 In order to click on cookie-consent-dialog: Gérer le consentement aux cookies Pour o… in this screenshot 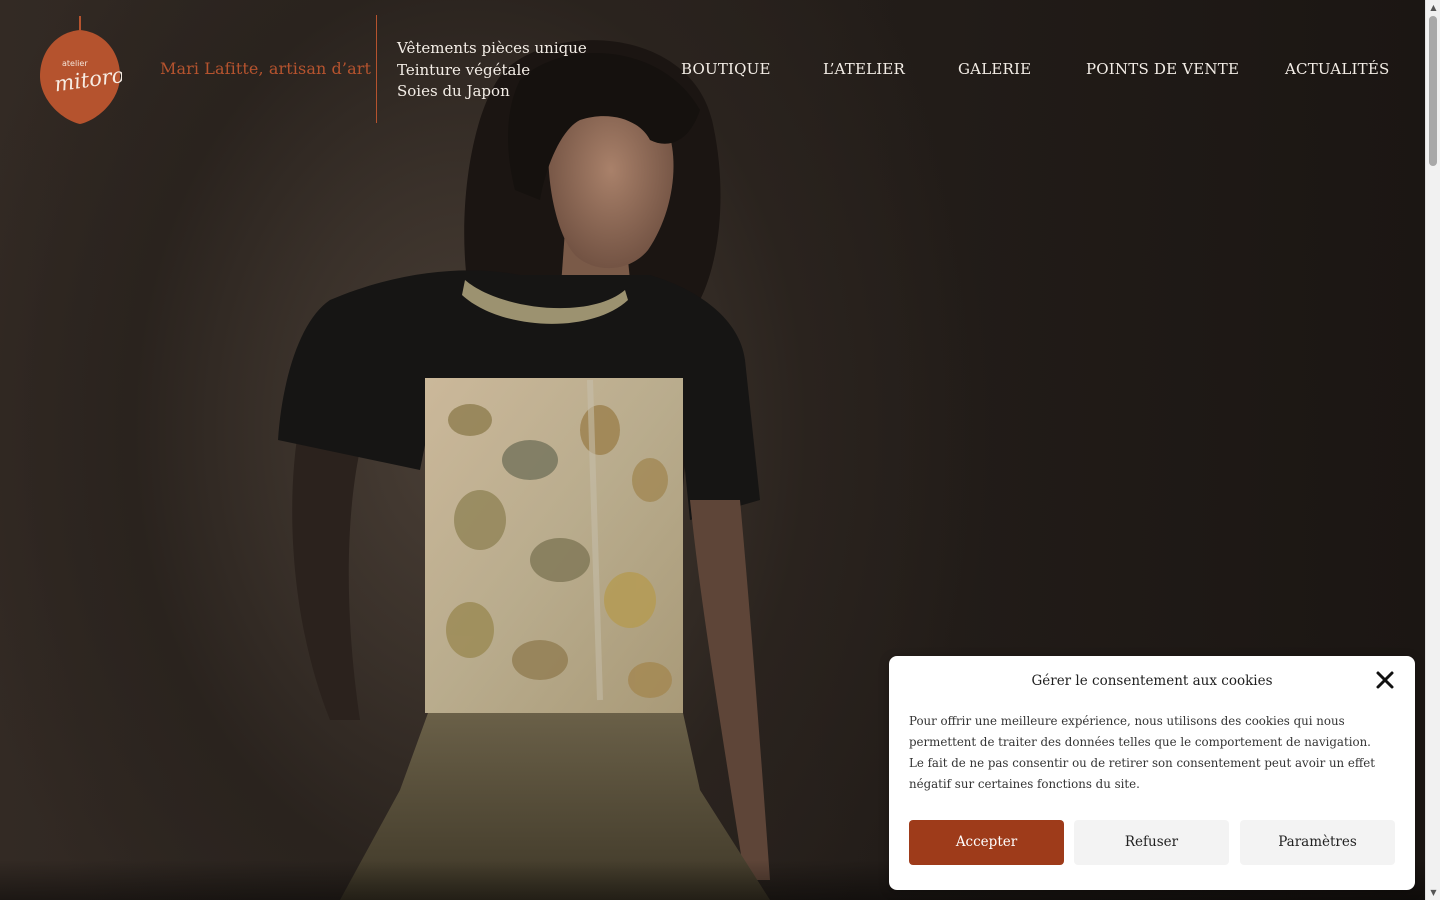, I will do `click(1152, 773)`.